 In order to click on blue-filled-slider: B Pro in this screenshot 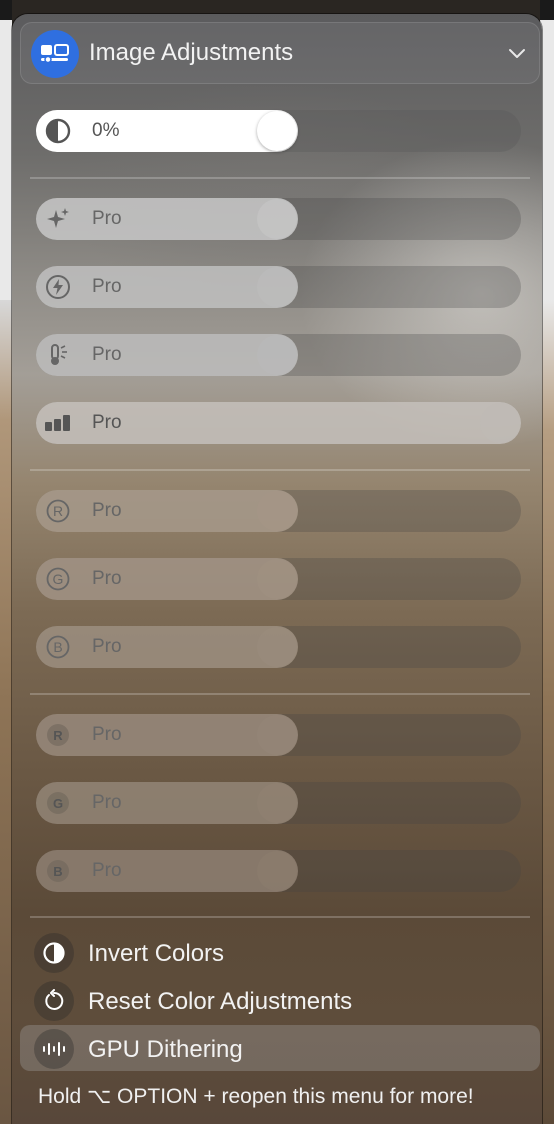, I will do `click(278, 871)`.